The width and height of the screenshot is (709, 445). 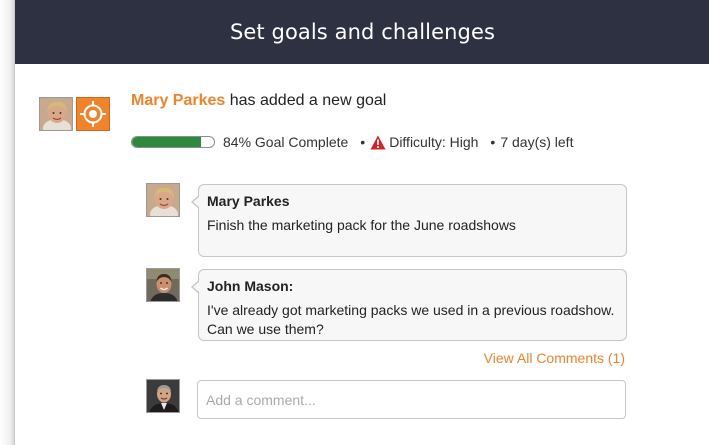 What do you see at coordinates (411, 399) in the screenshot?
I see `add-comment-input` at bounding box center [411, 399].